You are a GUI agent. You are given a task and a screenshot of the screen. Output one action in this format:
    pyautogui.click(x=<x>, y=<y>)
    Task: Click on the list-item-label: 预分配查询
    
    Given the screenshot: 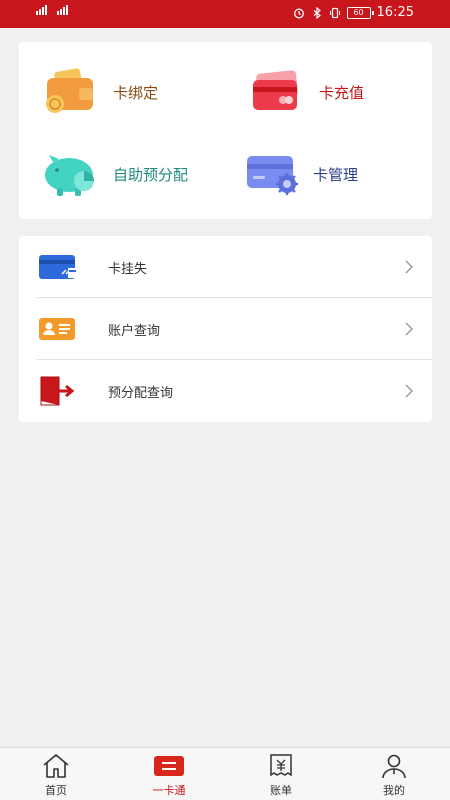 What is the action you would take?
    pyautogui.click(x=141, y=393)
    